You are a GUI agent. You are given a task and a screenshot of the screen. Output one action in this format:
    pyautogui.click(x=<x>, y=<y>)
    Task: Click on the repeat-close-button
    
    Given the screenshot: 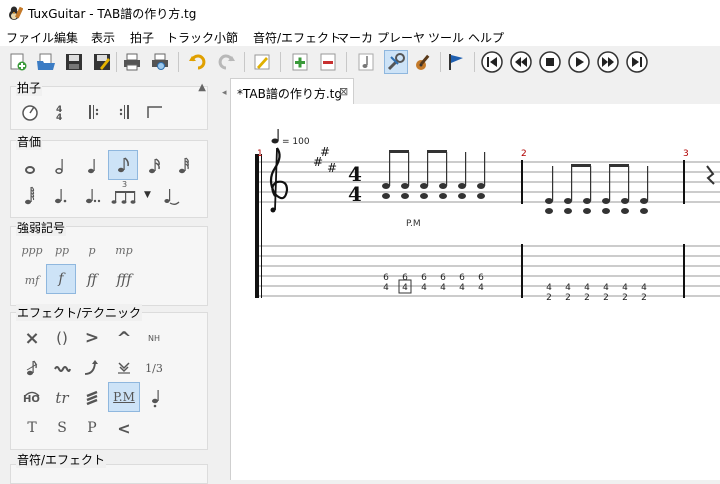 What is the action you would take?
    pyautogui.click(x=124, y=112)
    